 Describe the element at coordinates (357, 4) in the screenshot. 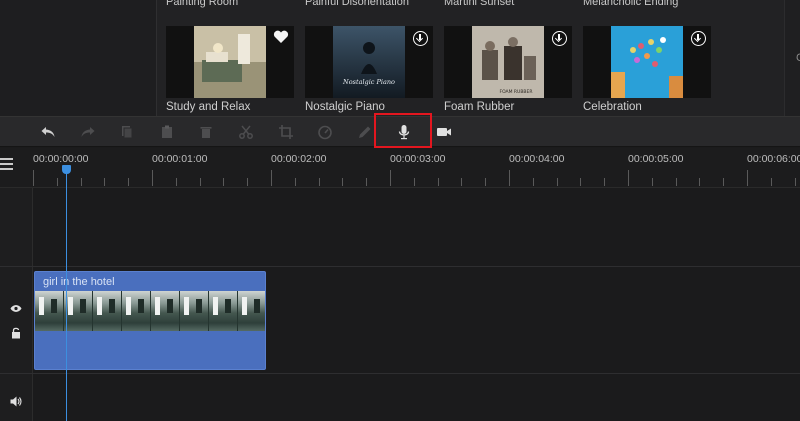

I see `track-label-painful-disorientation: Painful Disorientation` at that location.